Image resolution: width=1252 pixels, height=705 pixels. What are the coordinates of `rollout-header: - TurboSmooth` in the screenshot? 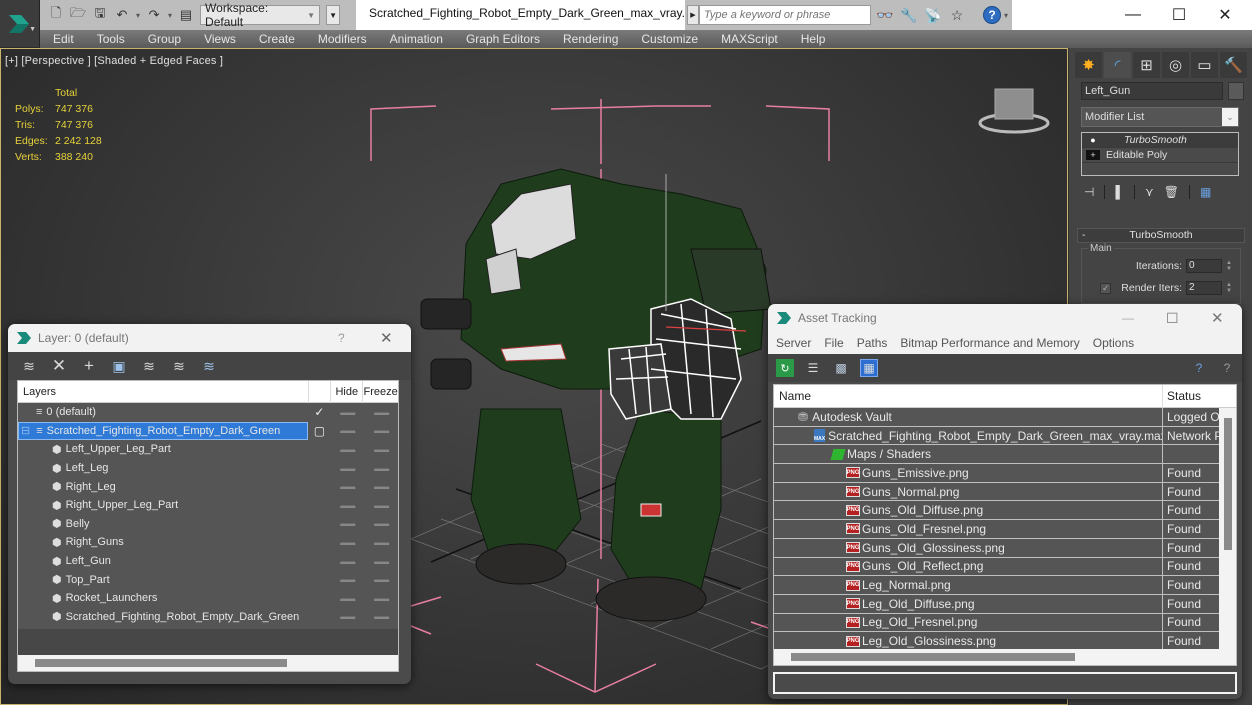 It's located at (1161, 235).